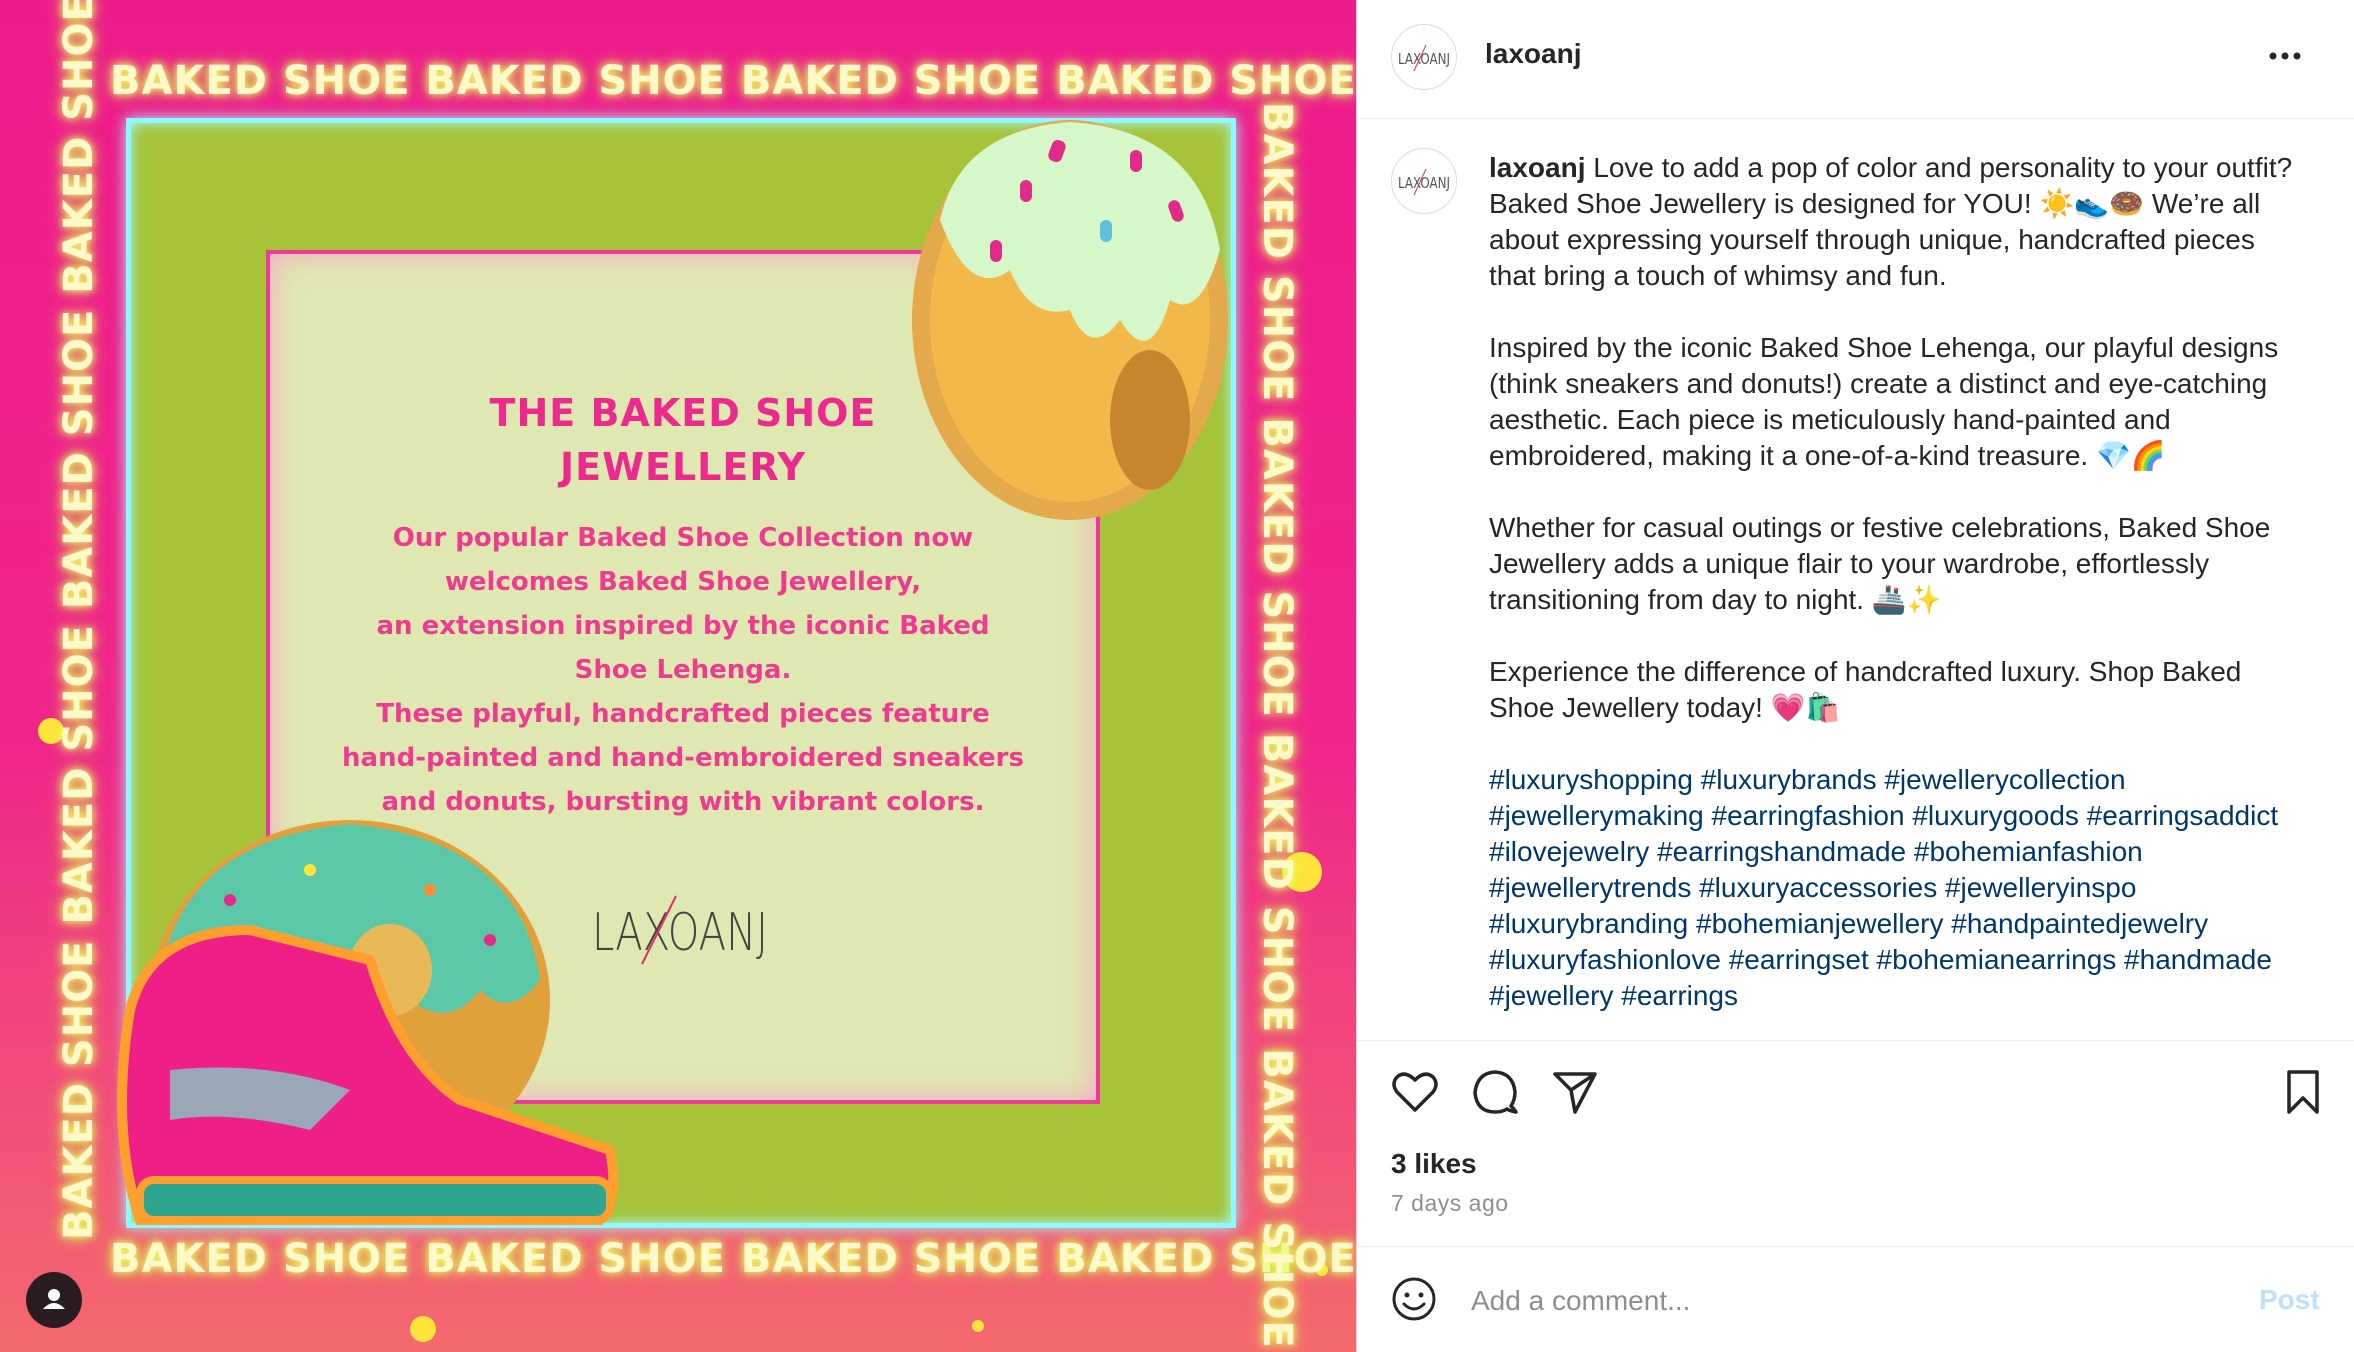 This screenshot has height=1352, width=2354. I want to click on person-icon, so click(54, 1299).